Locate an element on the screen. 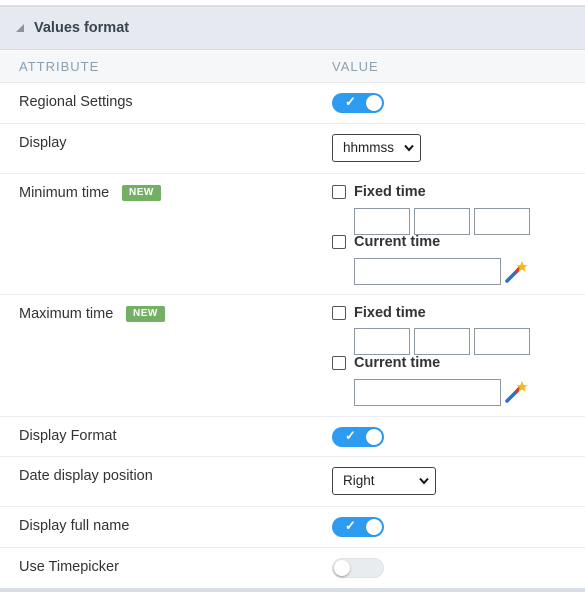  minimum-time-label: Minimum time is located at coordinates (64, 193).